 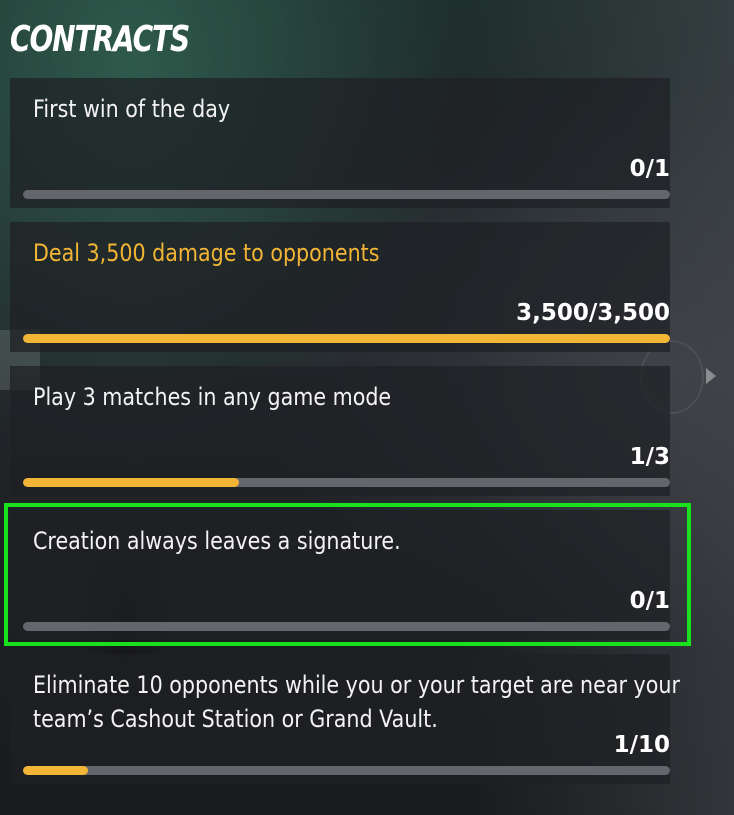 What do you see at coordinates (649, 169) in the screenshot?
I see `contract-progress-count: 0/1` at bounding box center [649, 169].